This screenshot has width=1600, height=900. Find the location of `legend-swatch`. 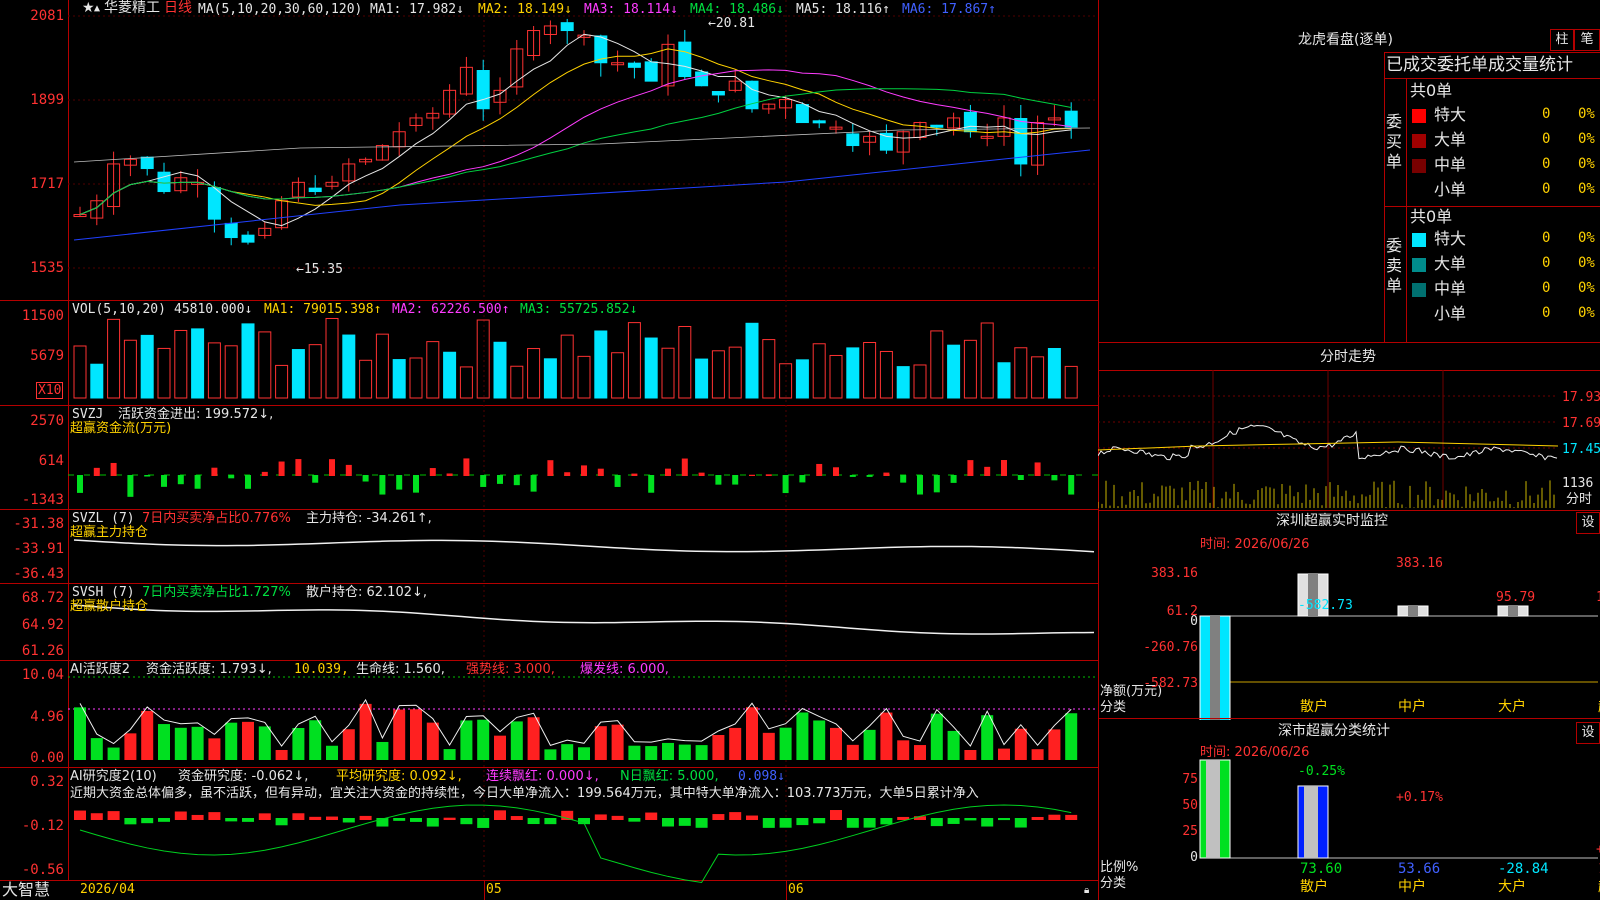

legend-swatch is located at coordinates (1419, 315).